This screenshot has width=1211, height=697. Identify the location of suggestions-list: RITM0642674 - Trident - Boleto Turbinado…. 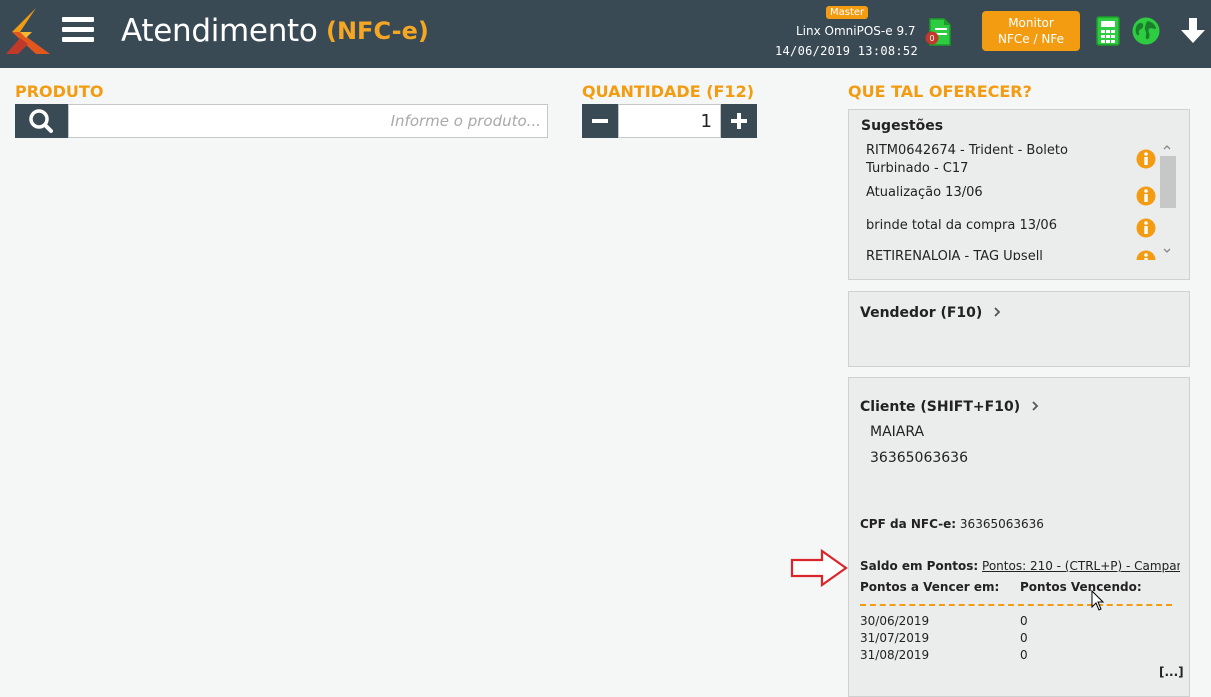
(1019, 200).